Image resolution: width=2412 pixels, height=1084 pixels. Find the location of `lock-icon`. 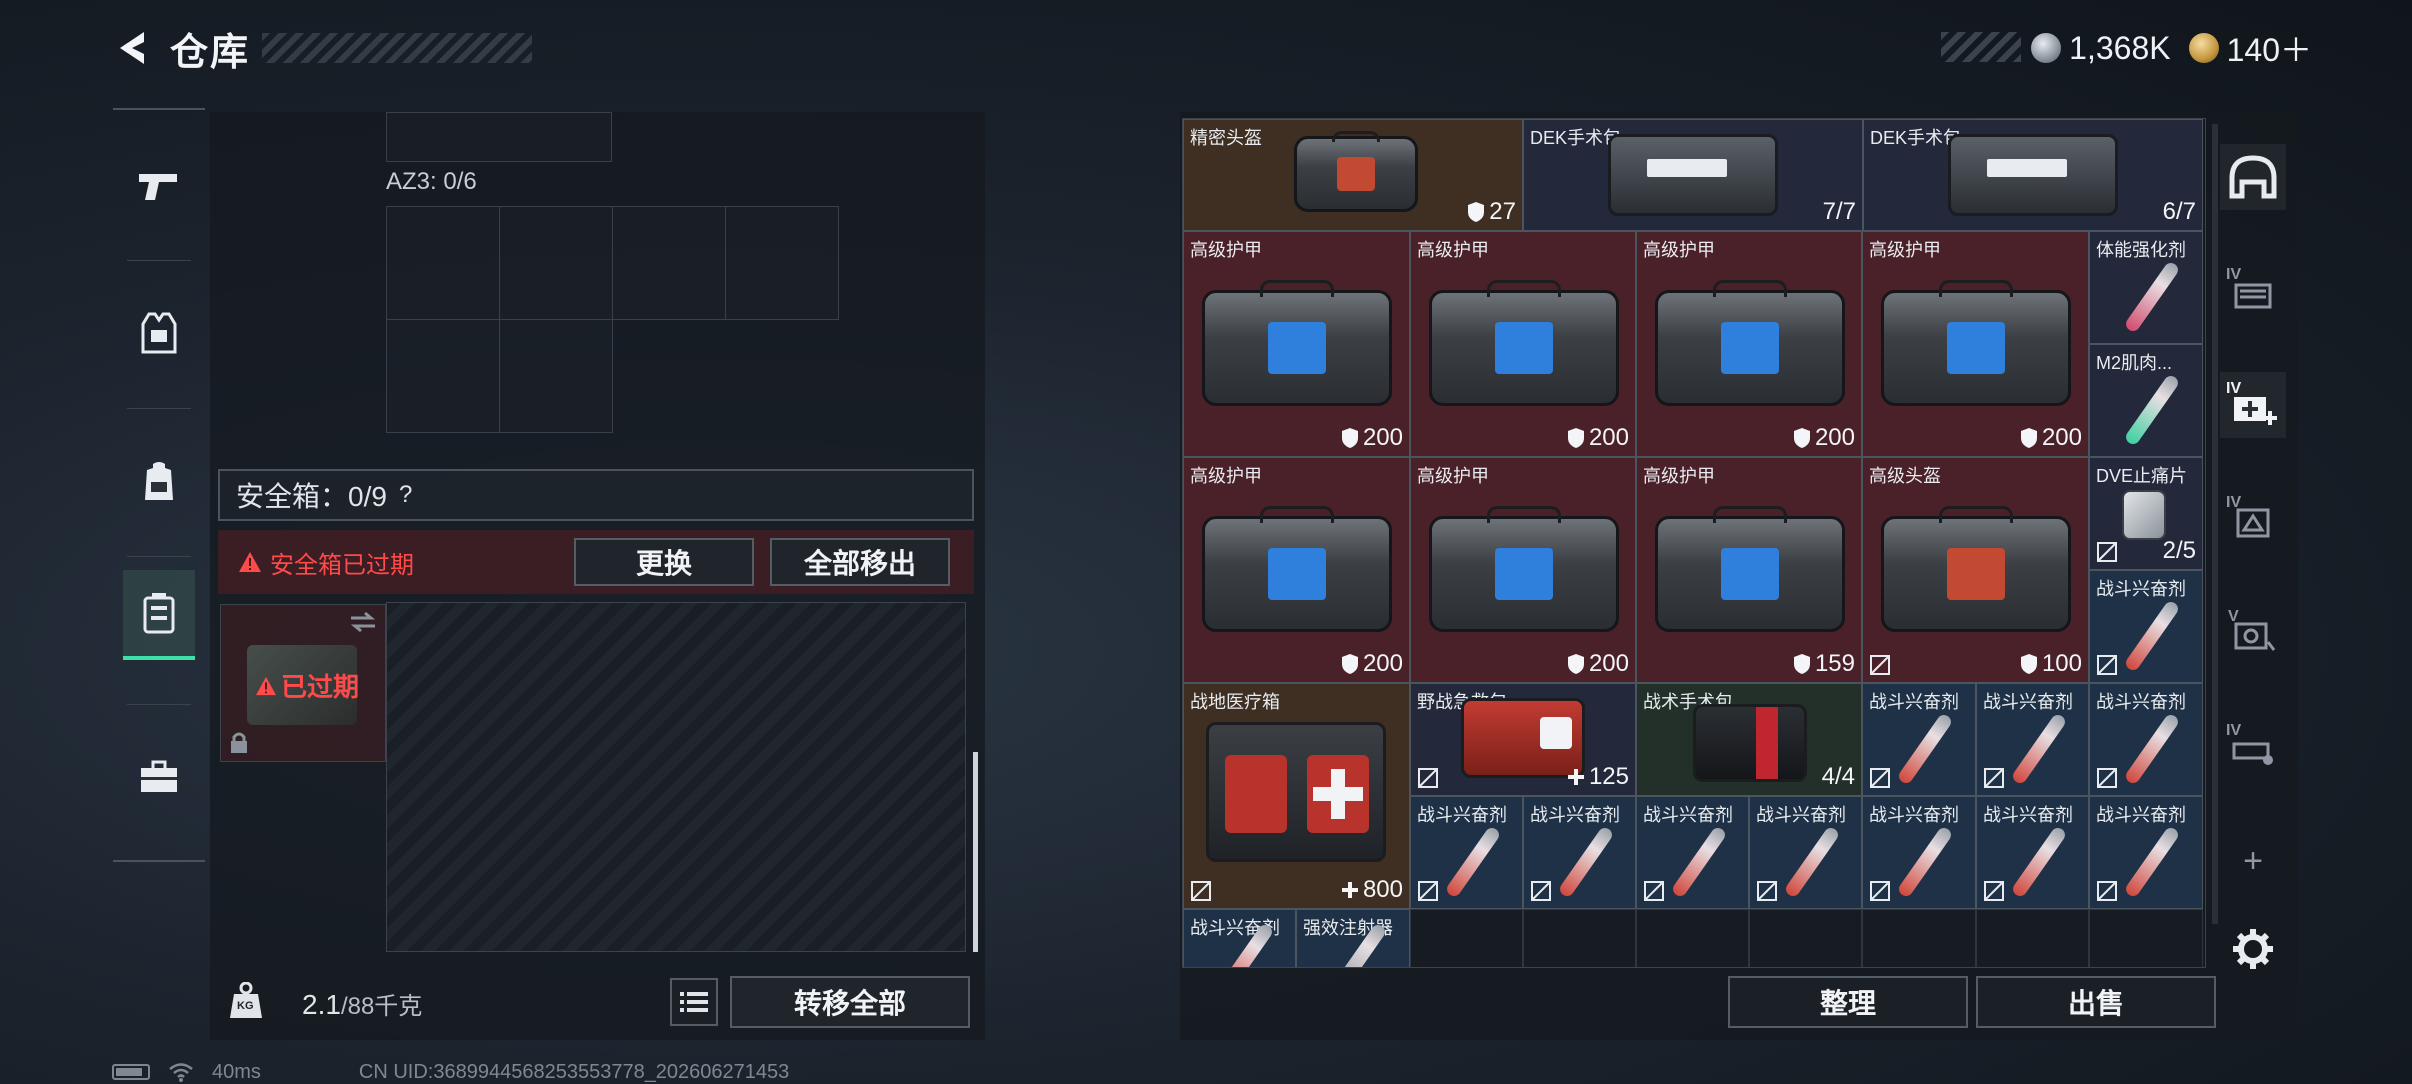

lock-icon is located at coordinates (239, 742).